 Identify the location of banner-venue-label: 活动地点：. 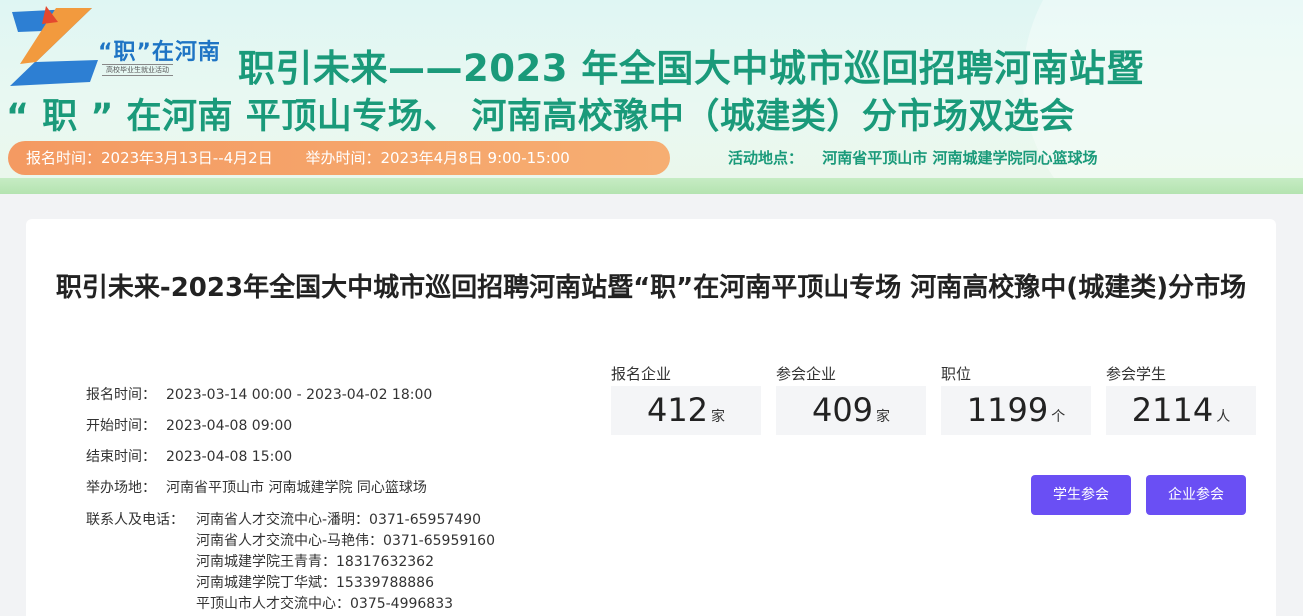
(766, 158).